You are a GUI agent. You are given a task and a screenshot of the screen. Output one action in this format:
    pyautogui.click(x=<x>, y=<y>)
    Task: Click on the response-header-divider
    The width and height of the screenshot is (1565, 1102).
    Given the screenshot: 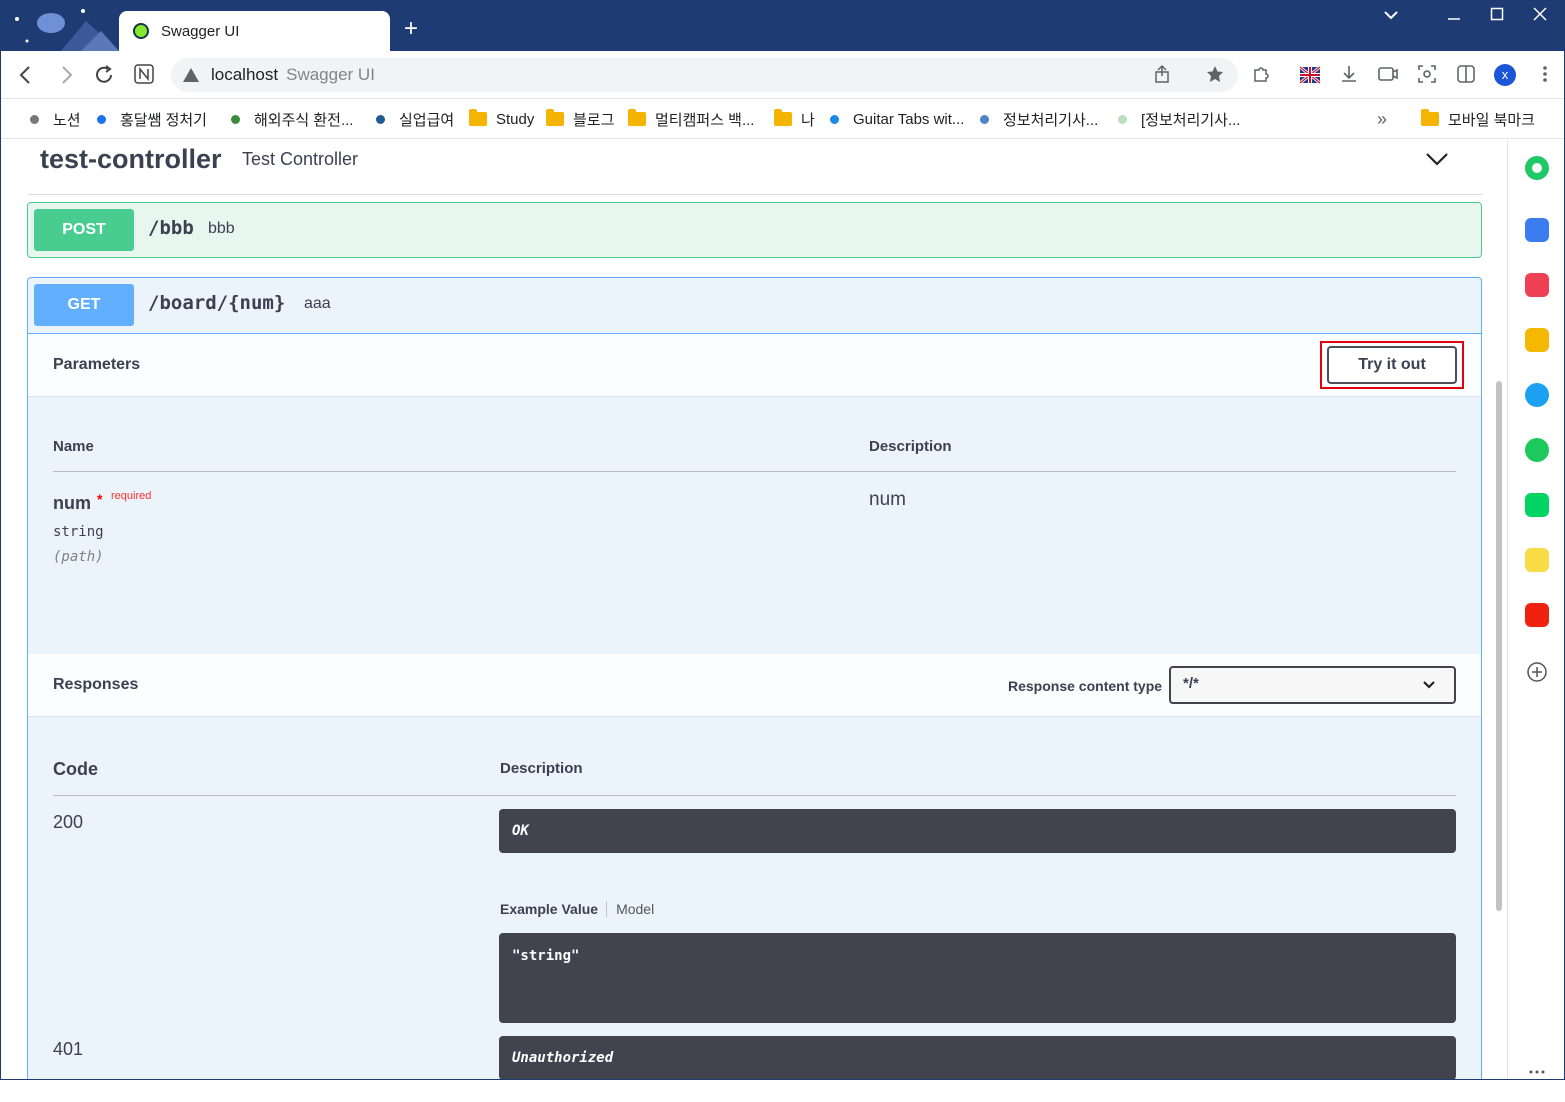 What is the action you would take?
    pyautogui.click(x=754, y=795)
    